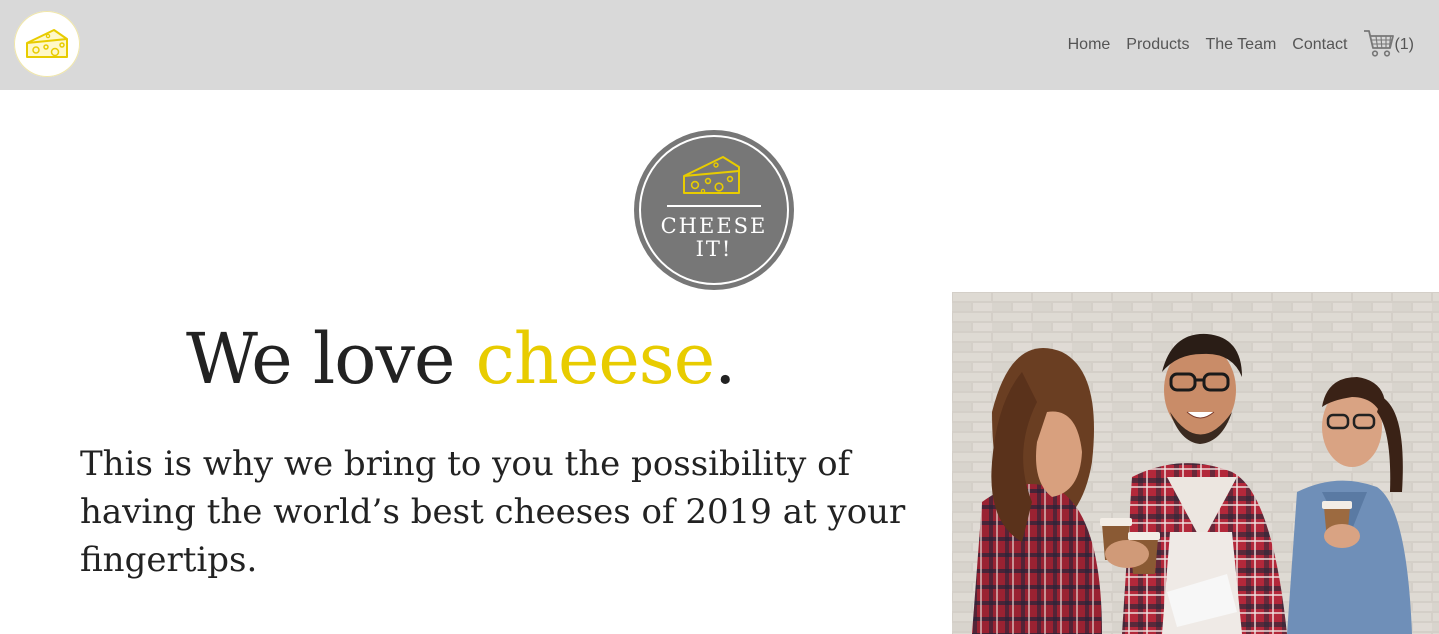 This screenshot has width=1439, height=634. I want to click on hero-headline: We love cheese., so click(461, 359).